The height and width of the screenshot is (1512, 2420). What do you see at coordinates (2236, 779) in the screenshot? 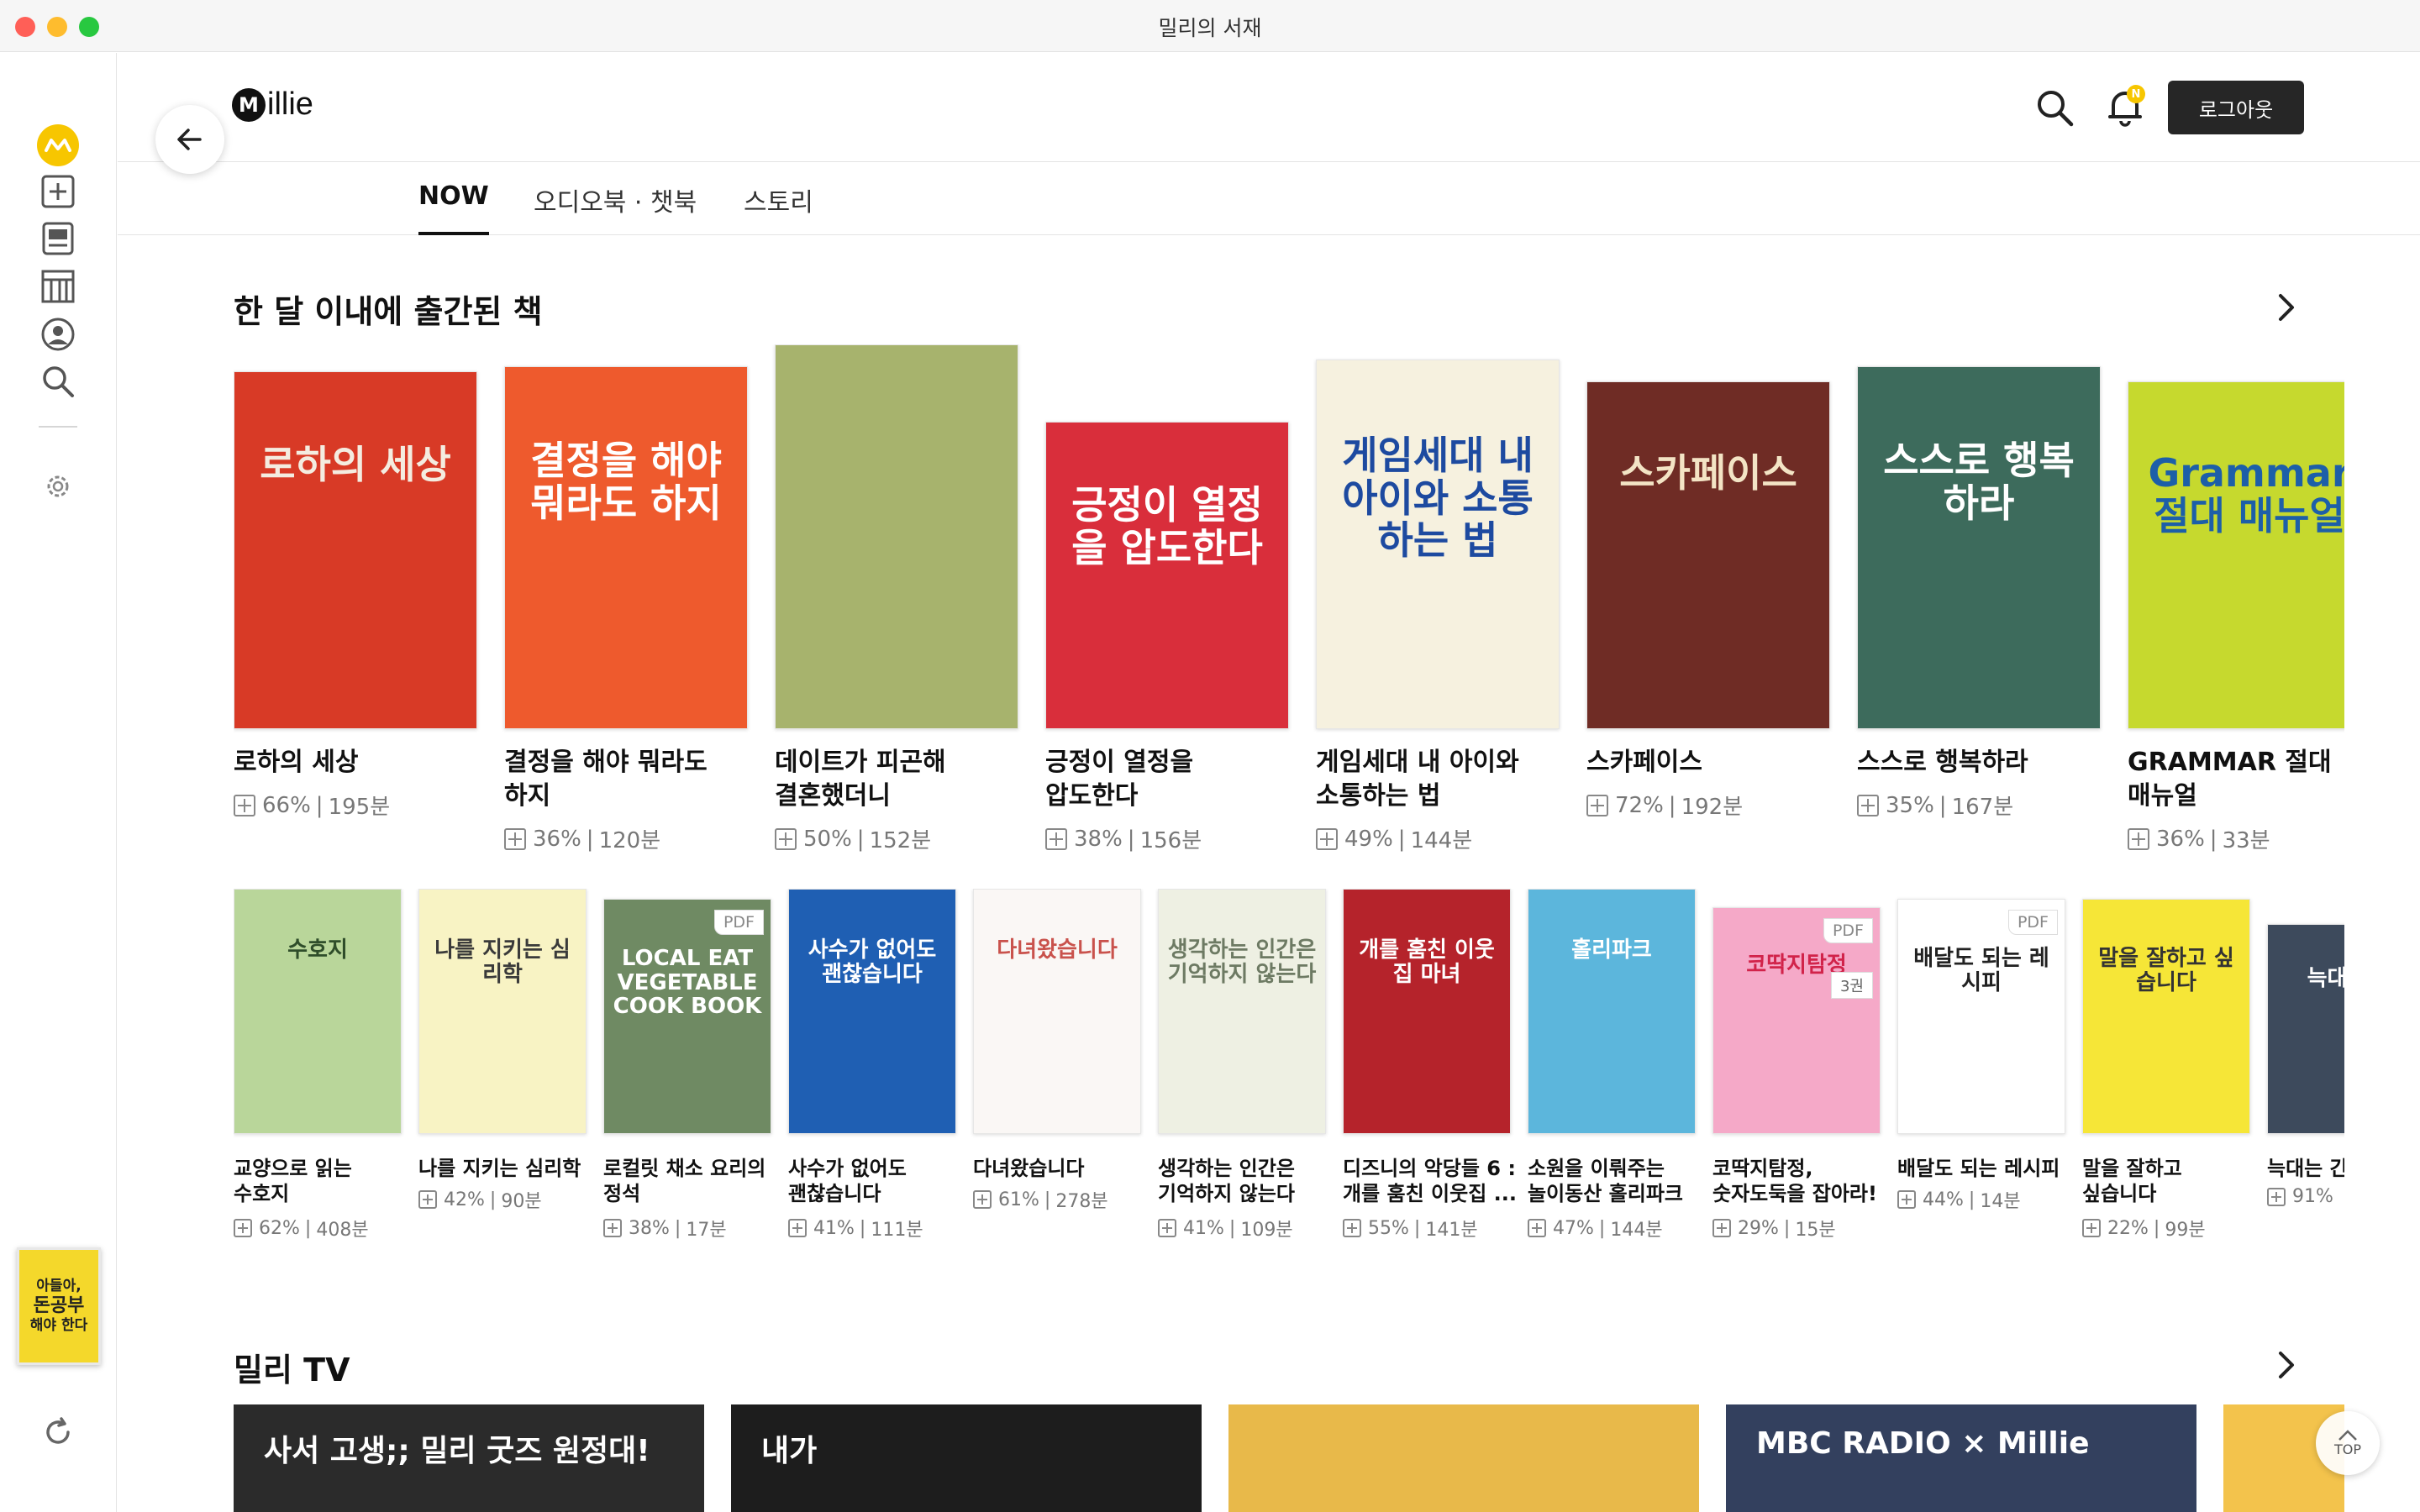
I see `book-title: GRAMMAR 절대 매뉴얼` at bounding box center [2236, 779].